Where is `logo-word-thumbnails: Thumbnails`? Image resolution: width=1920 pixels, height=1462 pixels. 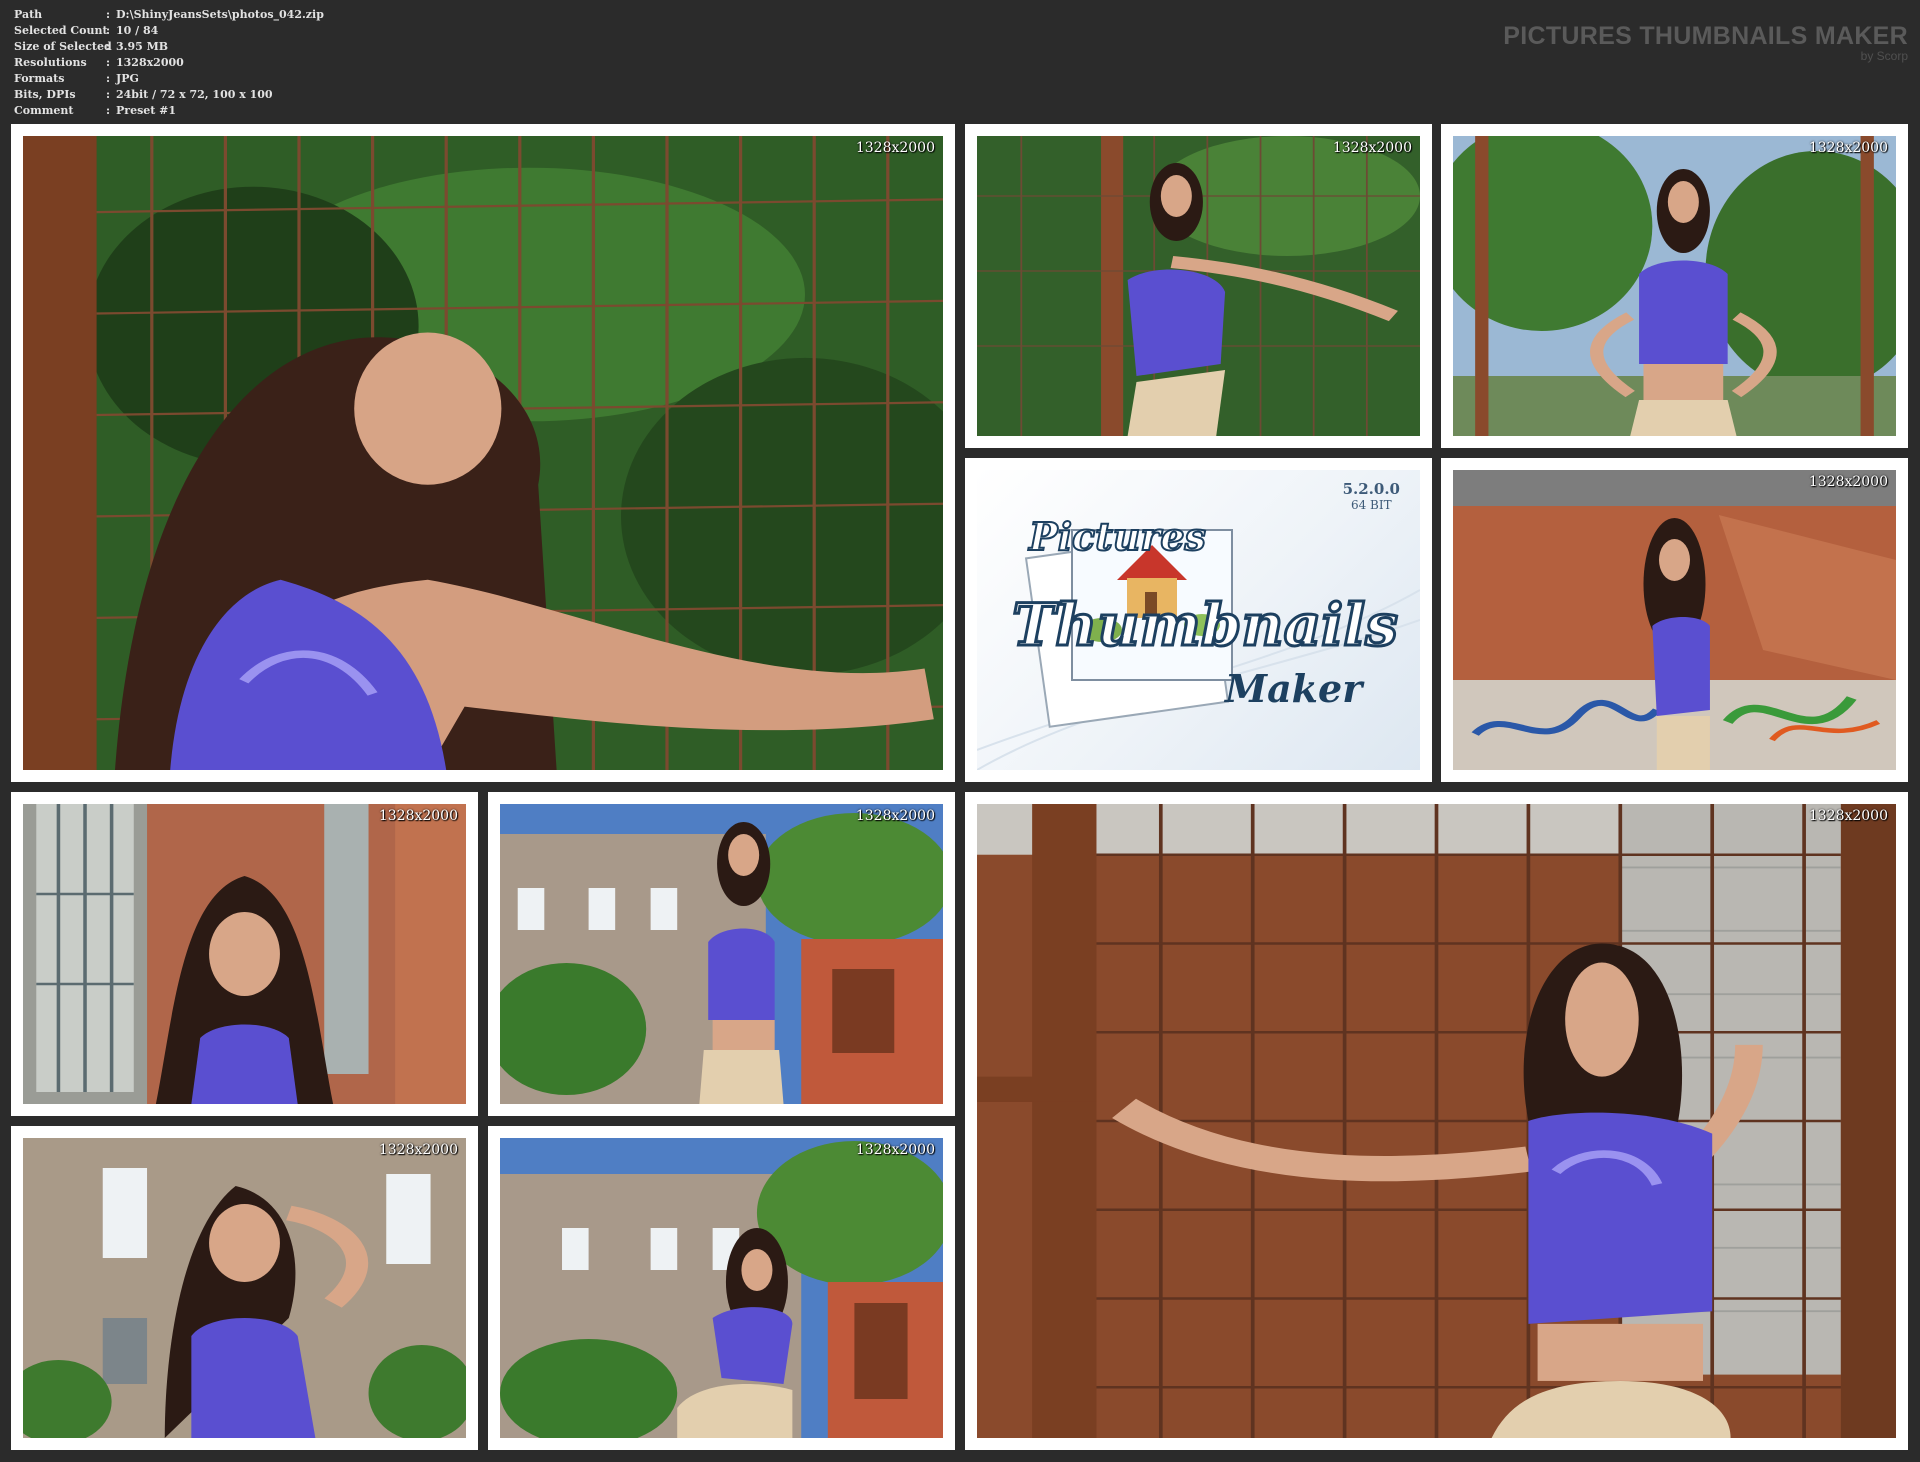
logo-word-thumbnails: Thumbnails is located at coordinates (1205, 625).